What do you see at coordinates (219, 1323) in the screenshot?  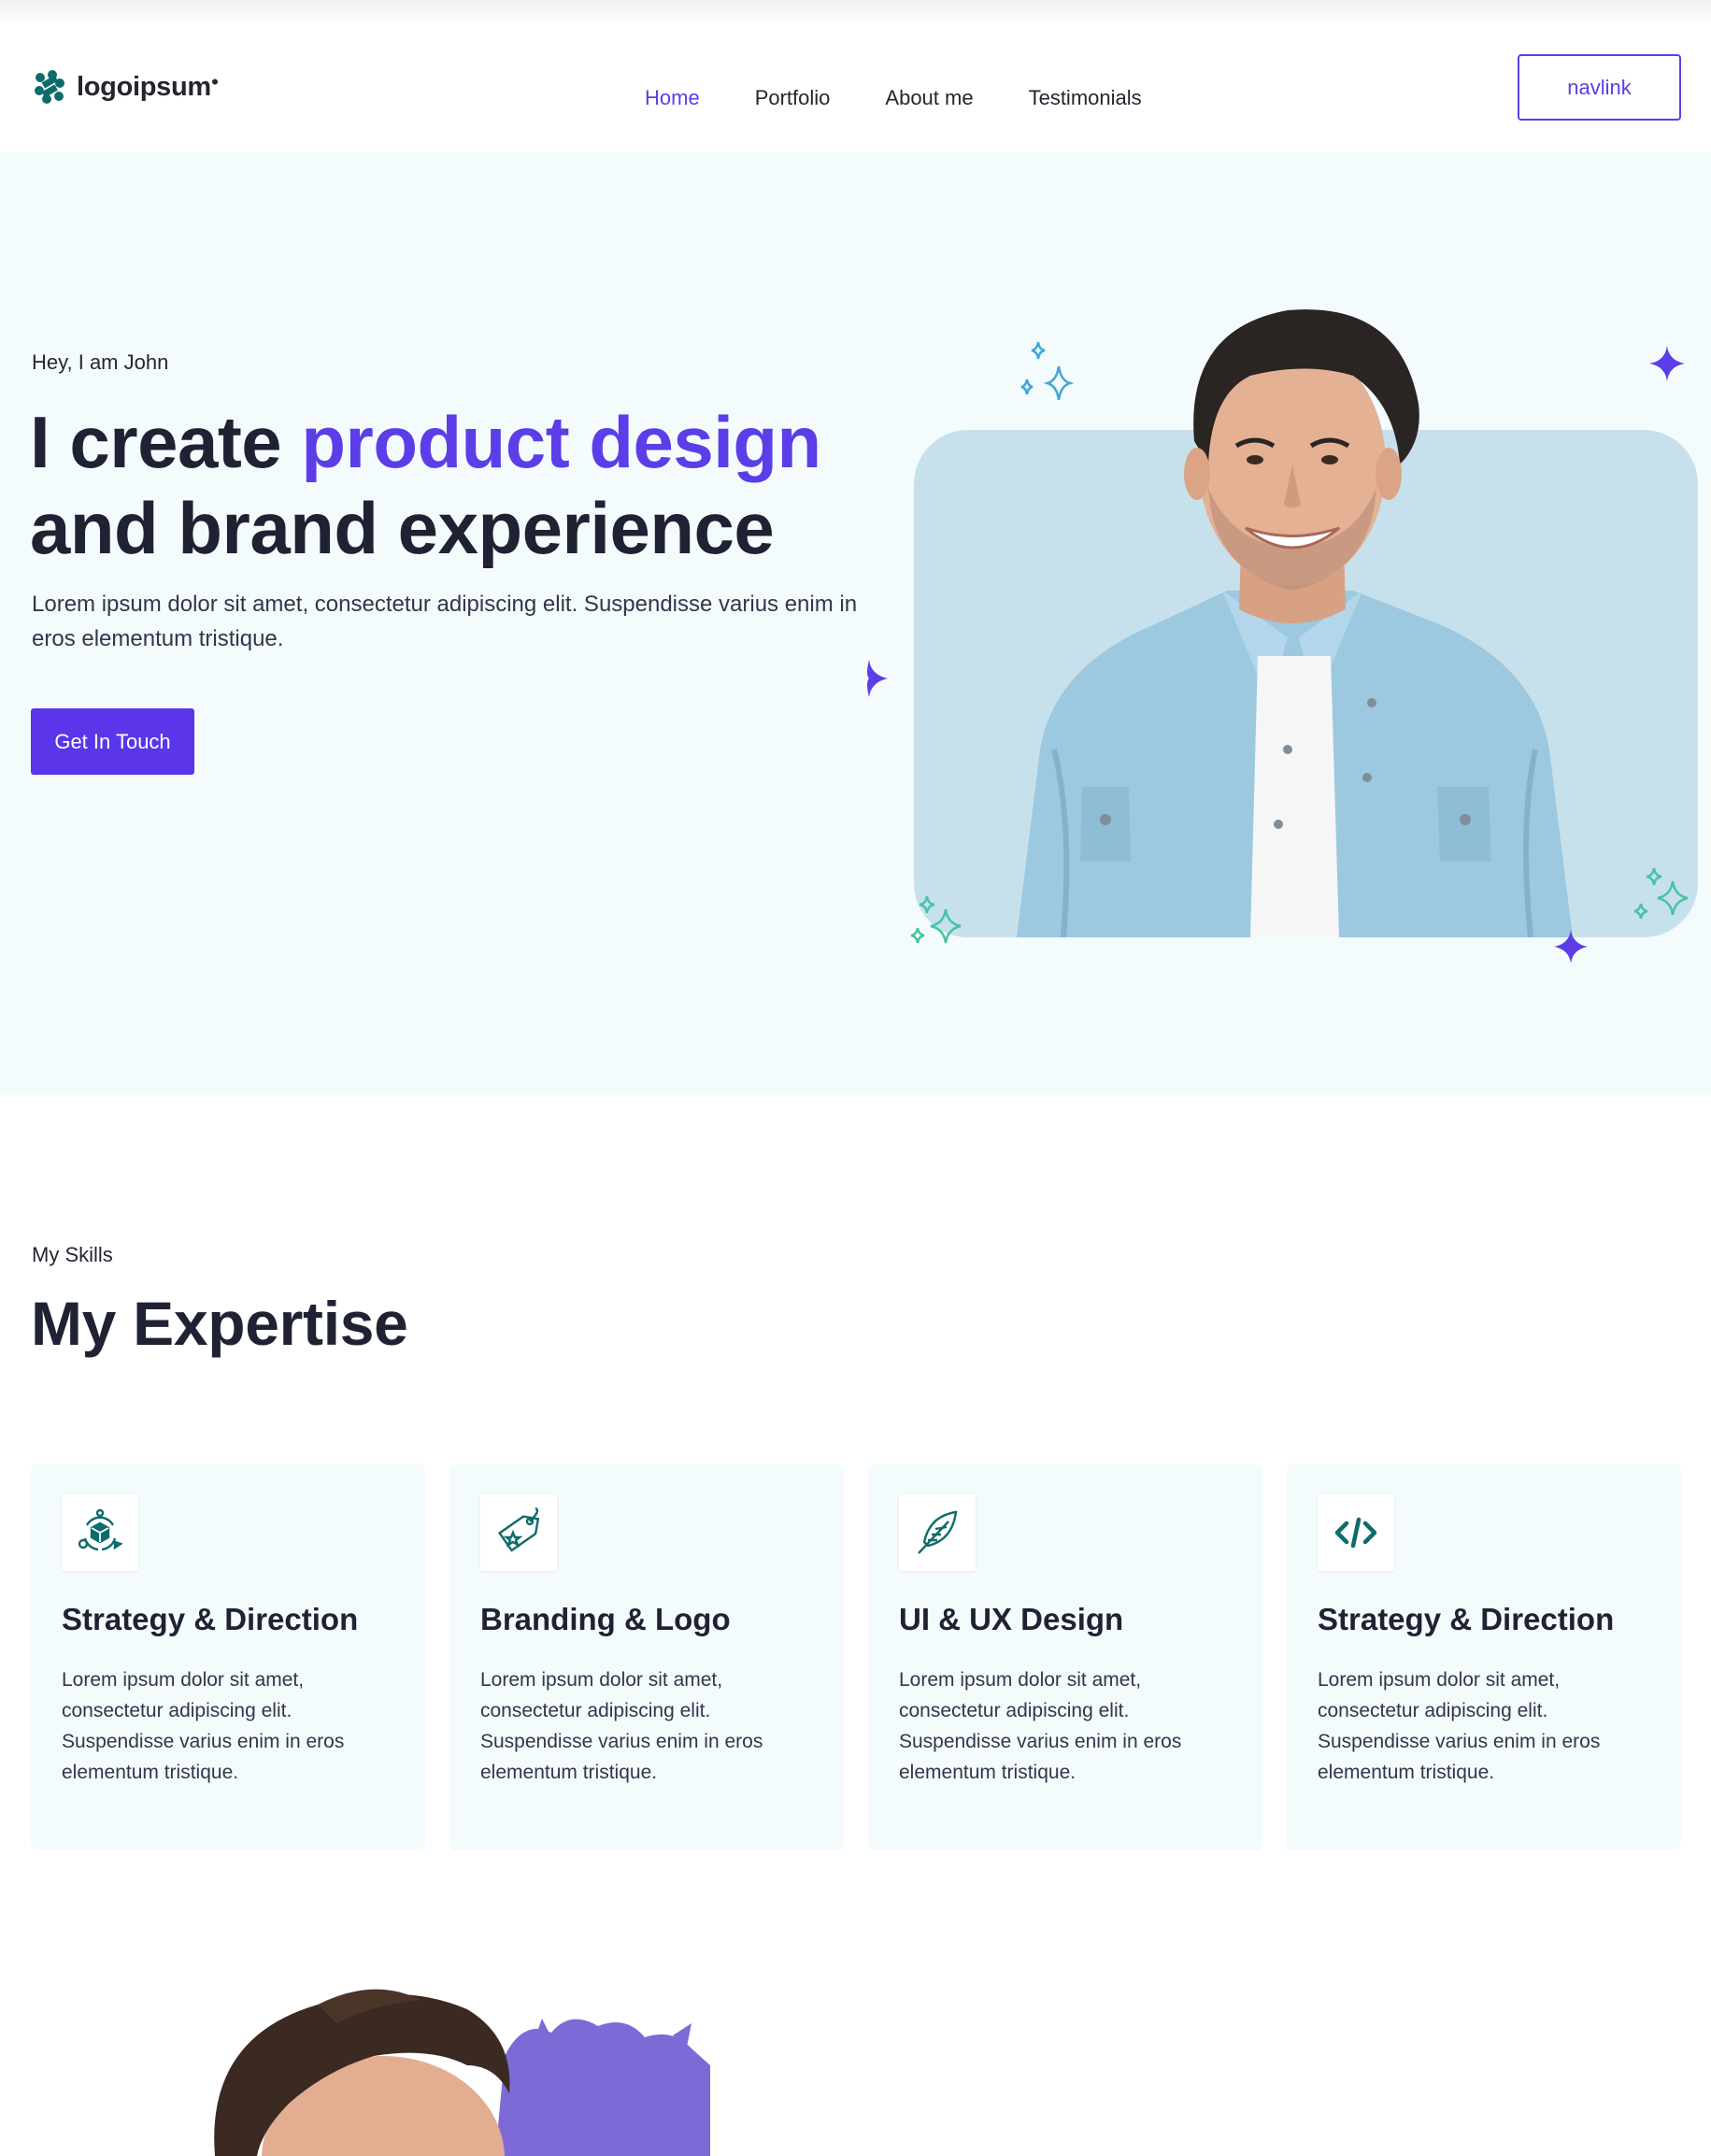 I see `skills-heading: My Expertise` at bounding box center [219, 1323].